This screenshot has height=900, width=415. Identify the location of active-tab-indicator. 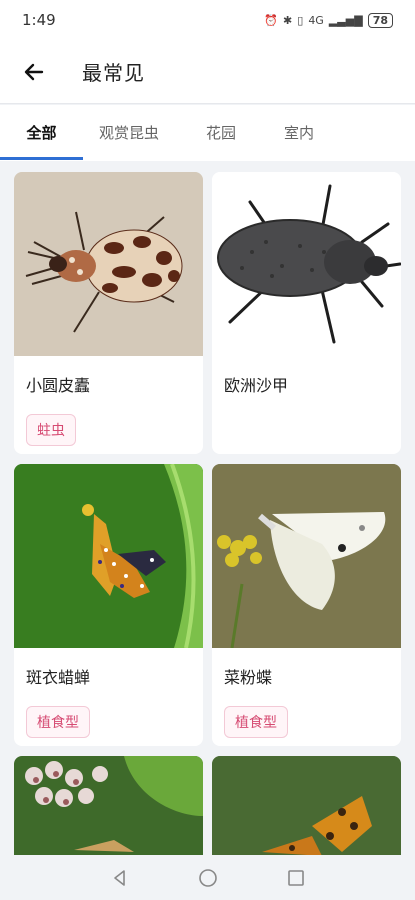
(41, 158).